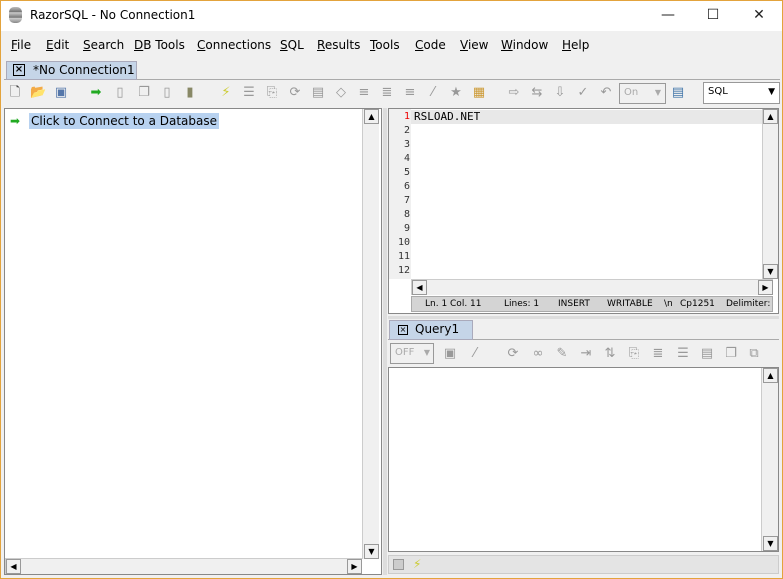 The image size is (783, 579). I want to click on export-icon: ⎘, so click(272, 93).